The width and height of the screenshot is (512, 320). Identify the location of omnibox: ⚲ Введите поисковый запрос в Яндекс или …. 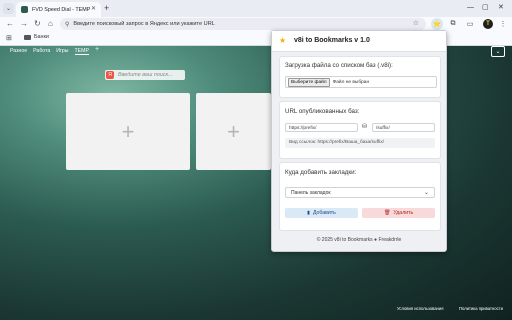
(243, 24).